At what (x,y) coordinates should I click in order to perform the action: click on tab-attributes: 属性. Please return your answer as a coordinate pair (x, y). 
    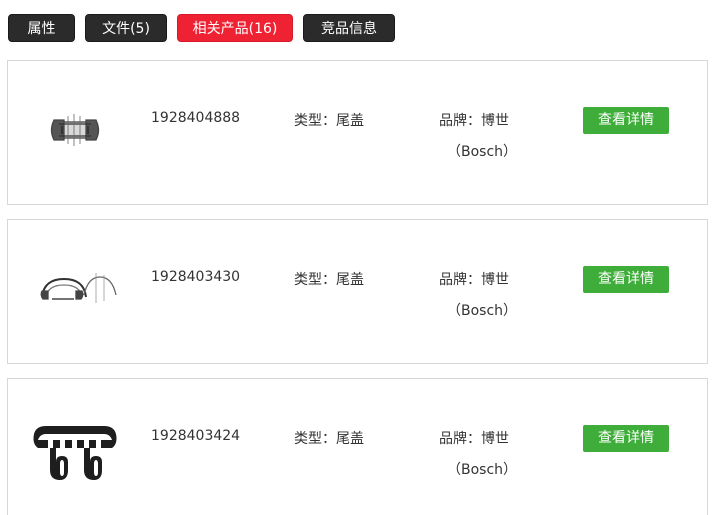
    Looking at the image, I should click on (41, 28).